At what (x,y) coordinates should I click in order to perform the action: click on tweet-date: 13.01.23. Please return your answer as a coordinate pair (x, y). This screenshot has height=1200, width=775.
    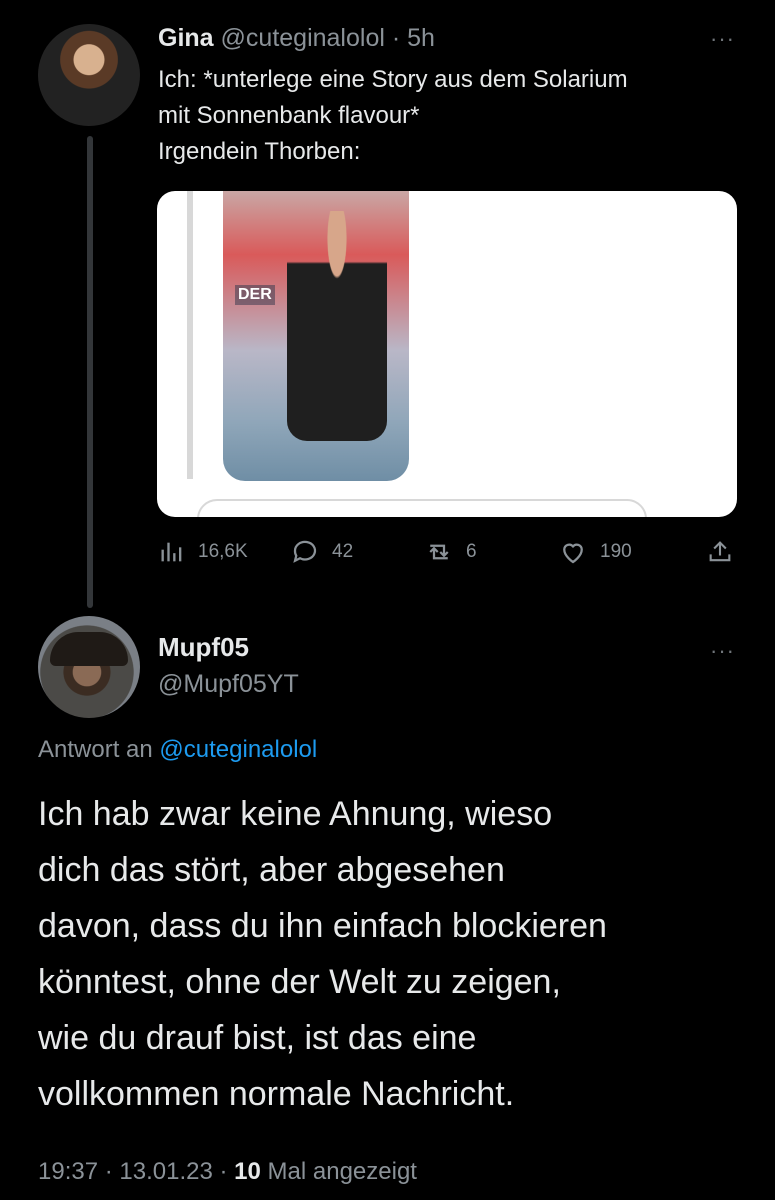
    Looking at the image, I should click on (165, 1171).